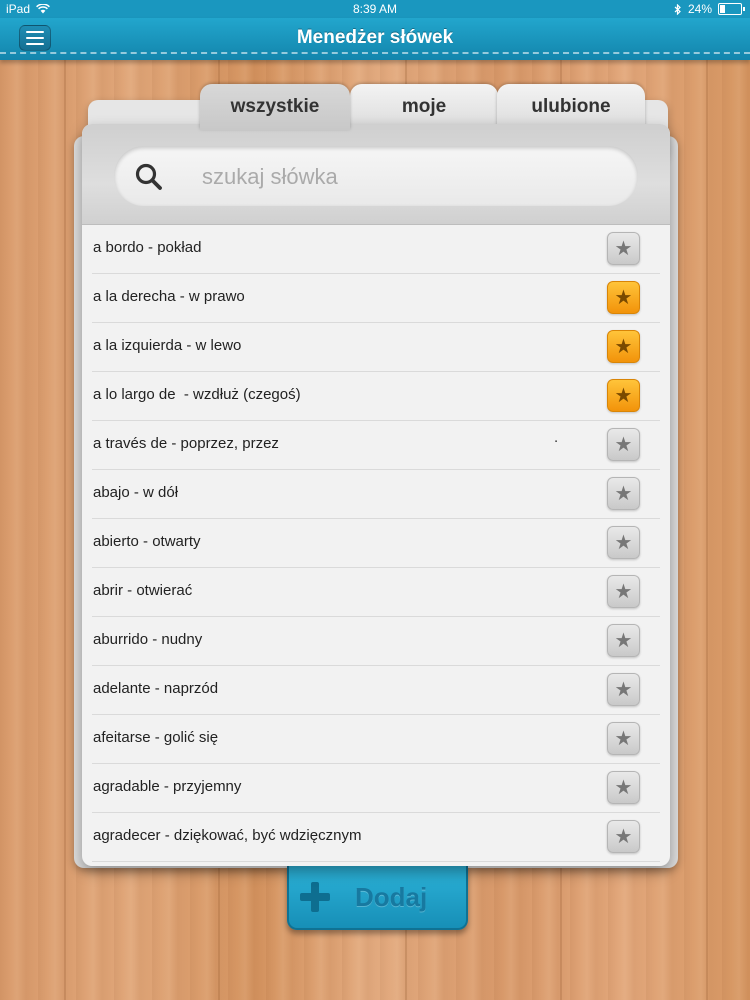 Image resolution: width=750 pixels, height=1000 pixels. I want to click on word-text: adelante - naprzód, so click(156, 688).